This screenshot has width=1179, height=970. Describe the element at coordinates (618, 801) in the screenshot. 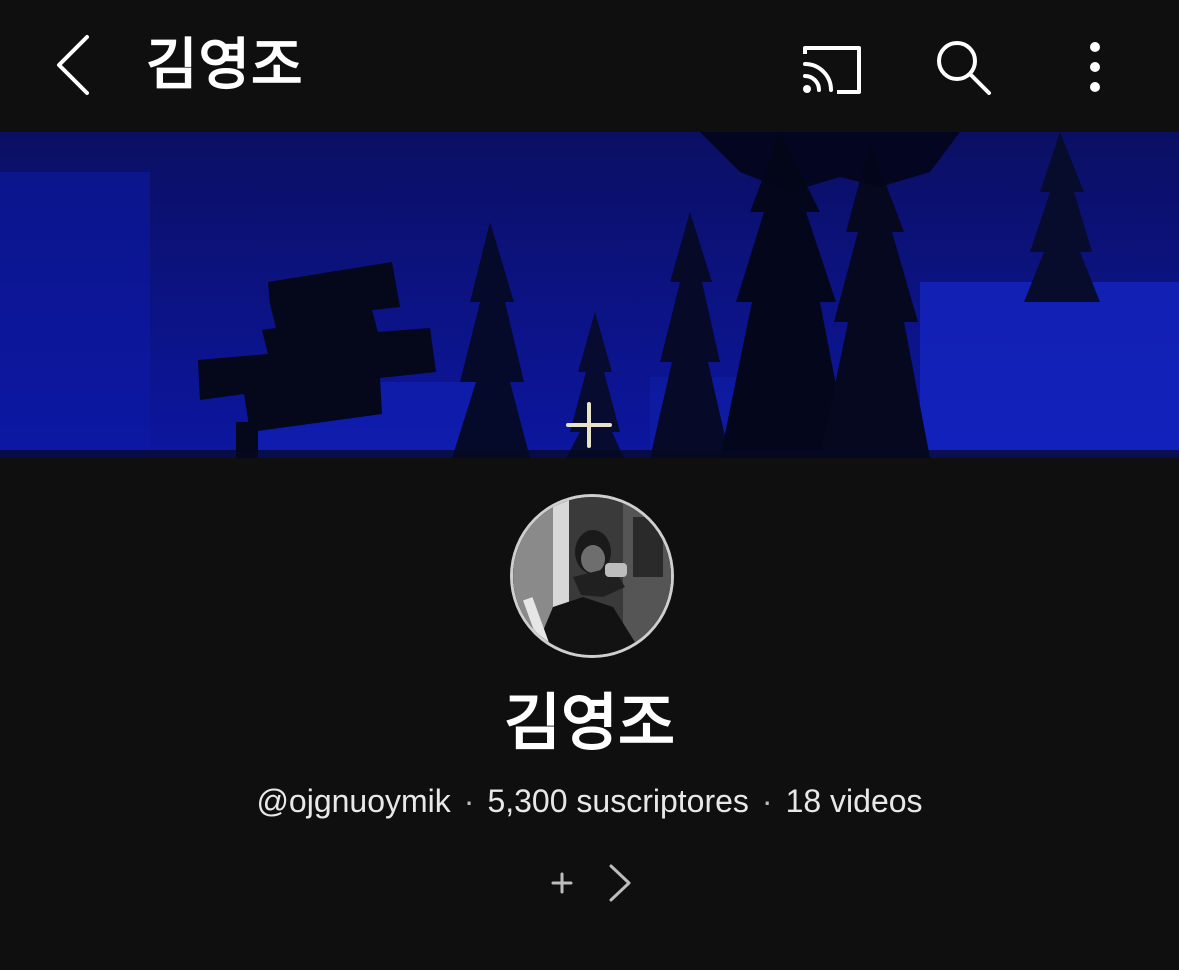

I see `subscriber-count: 5,300 suscriptores` at that location.